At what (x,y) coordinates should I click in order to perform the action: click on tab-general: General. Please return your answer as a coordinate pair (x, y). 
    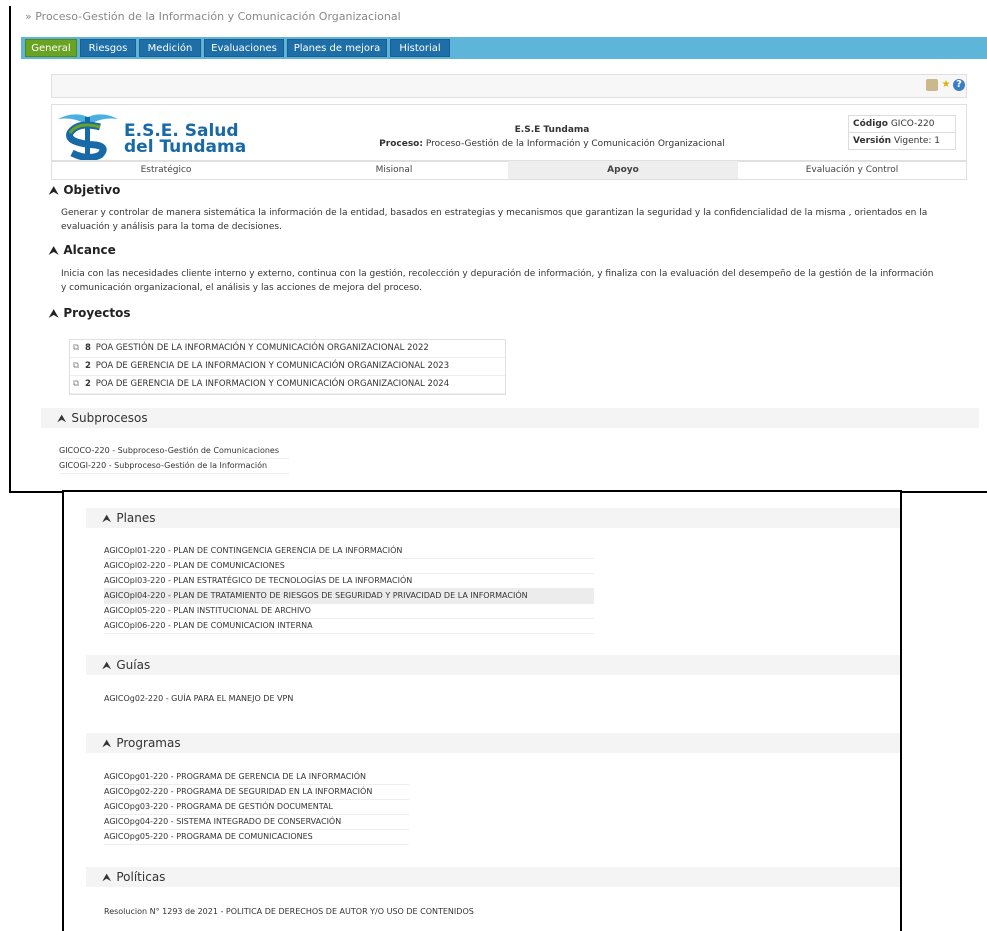
    Looking at the image, I should click on (51, 48).